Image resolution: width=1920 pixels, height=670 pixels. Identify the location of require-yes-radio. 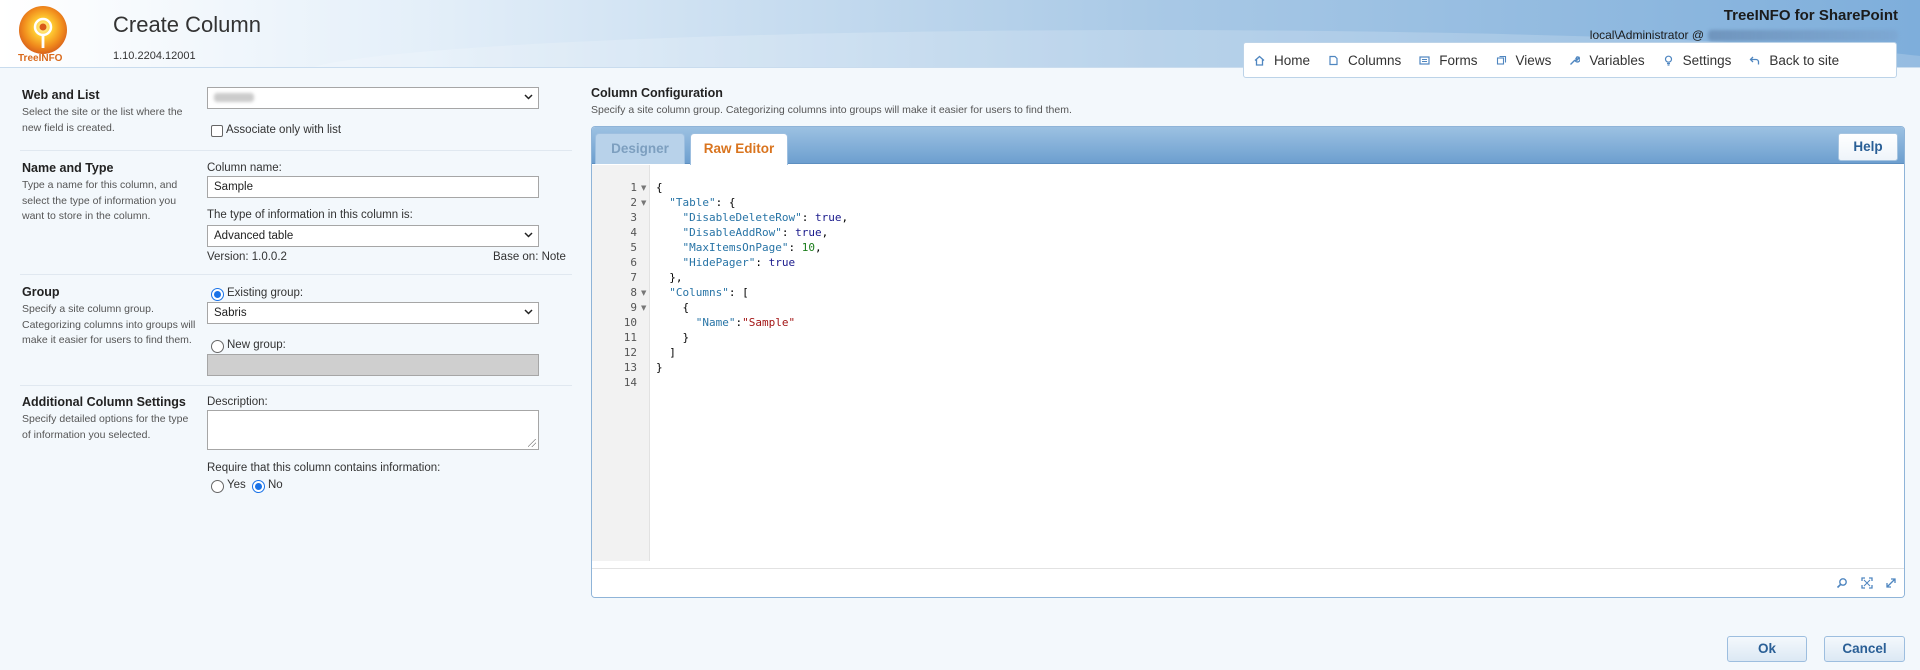
(217, 486).